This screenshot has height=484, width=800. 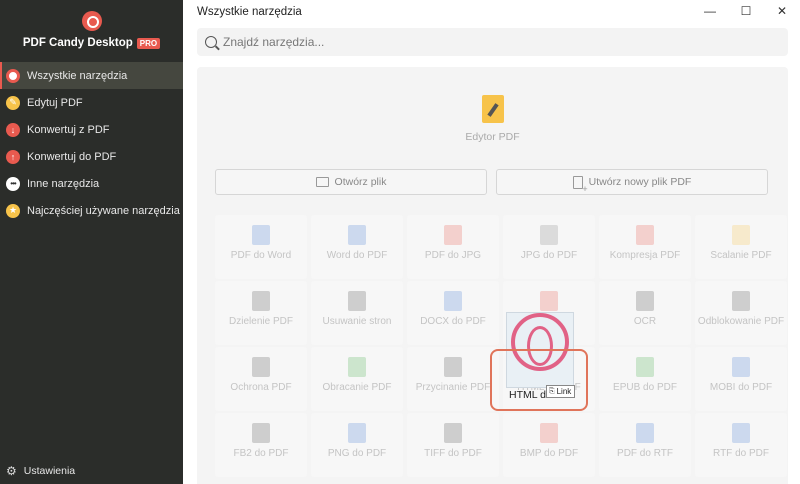 I want to click on new-file-icon, so click(x=580, y=184).